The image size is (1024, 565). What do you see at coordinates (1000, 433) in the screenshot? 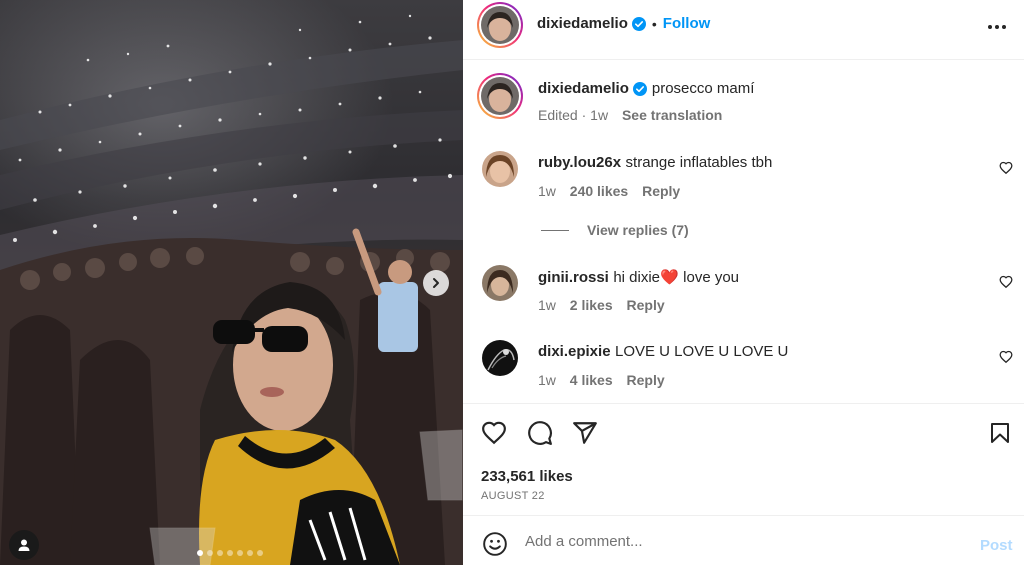
I see `bookmark-icon` at bounding box center [1000, 433].